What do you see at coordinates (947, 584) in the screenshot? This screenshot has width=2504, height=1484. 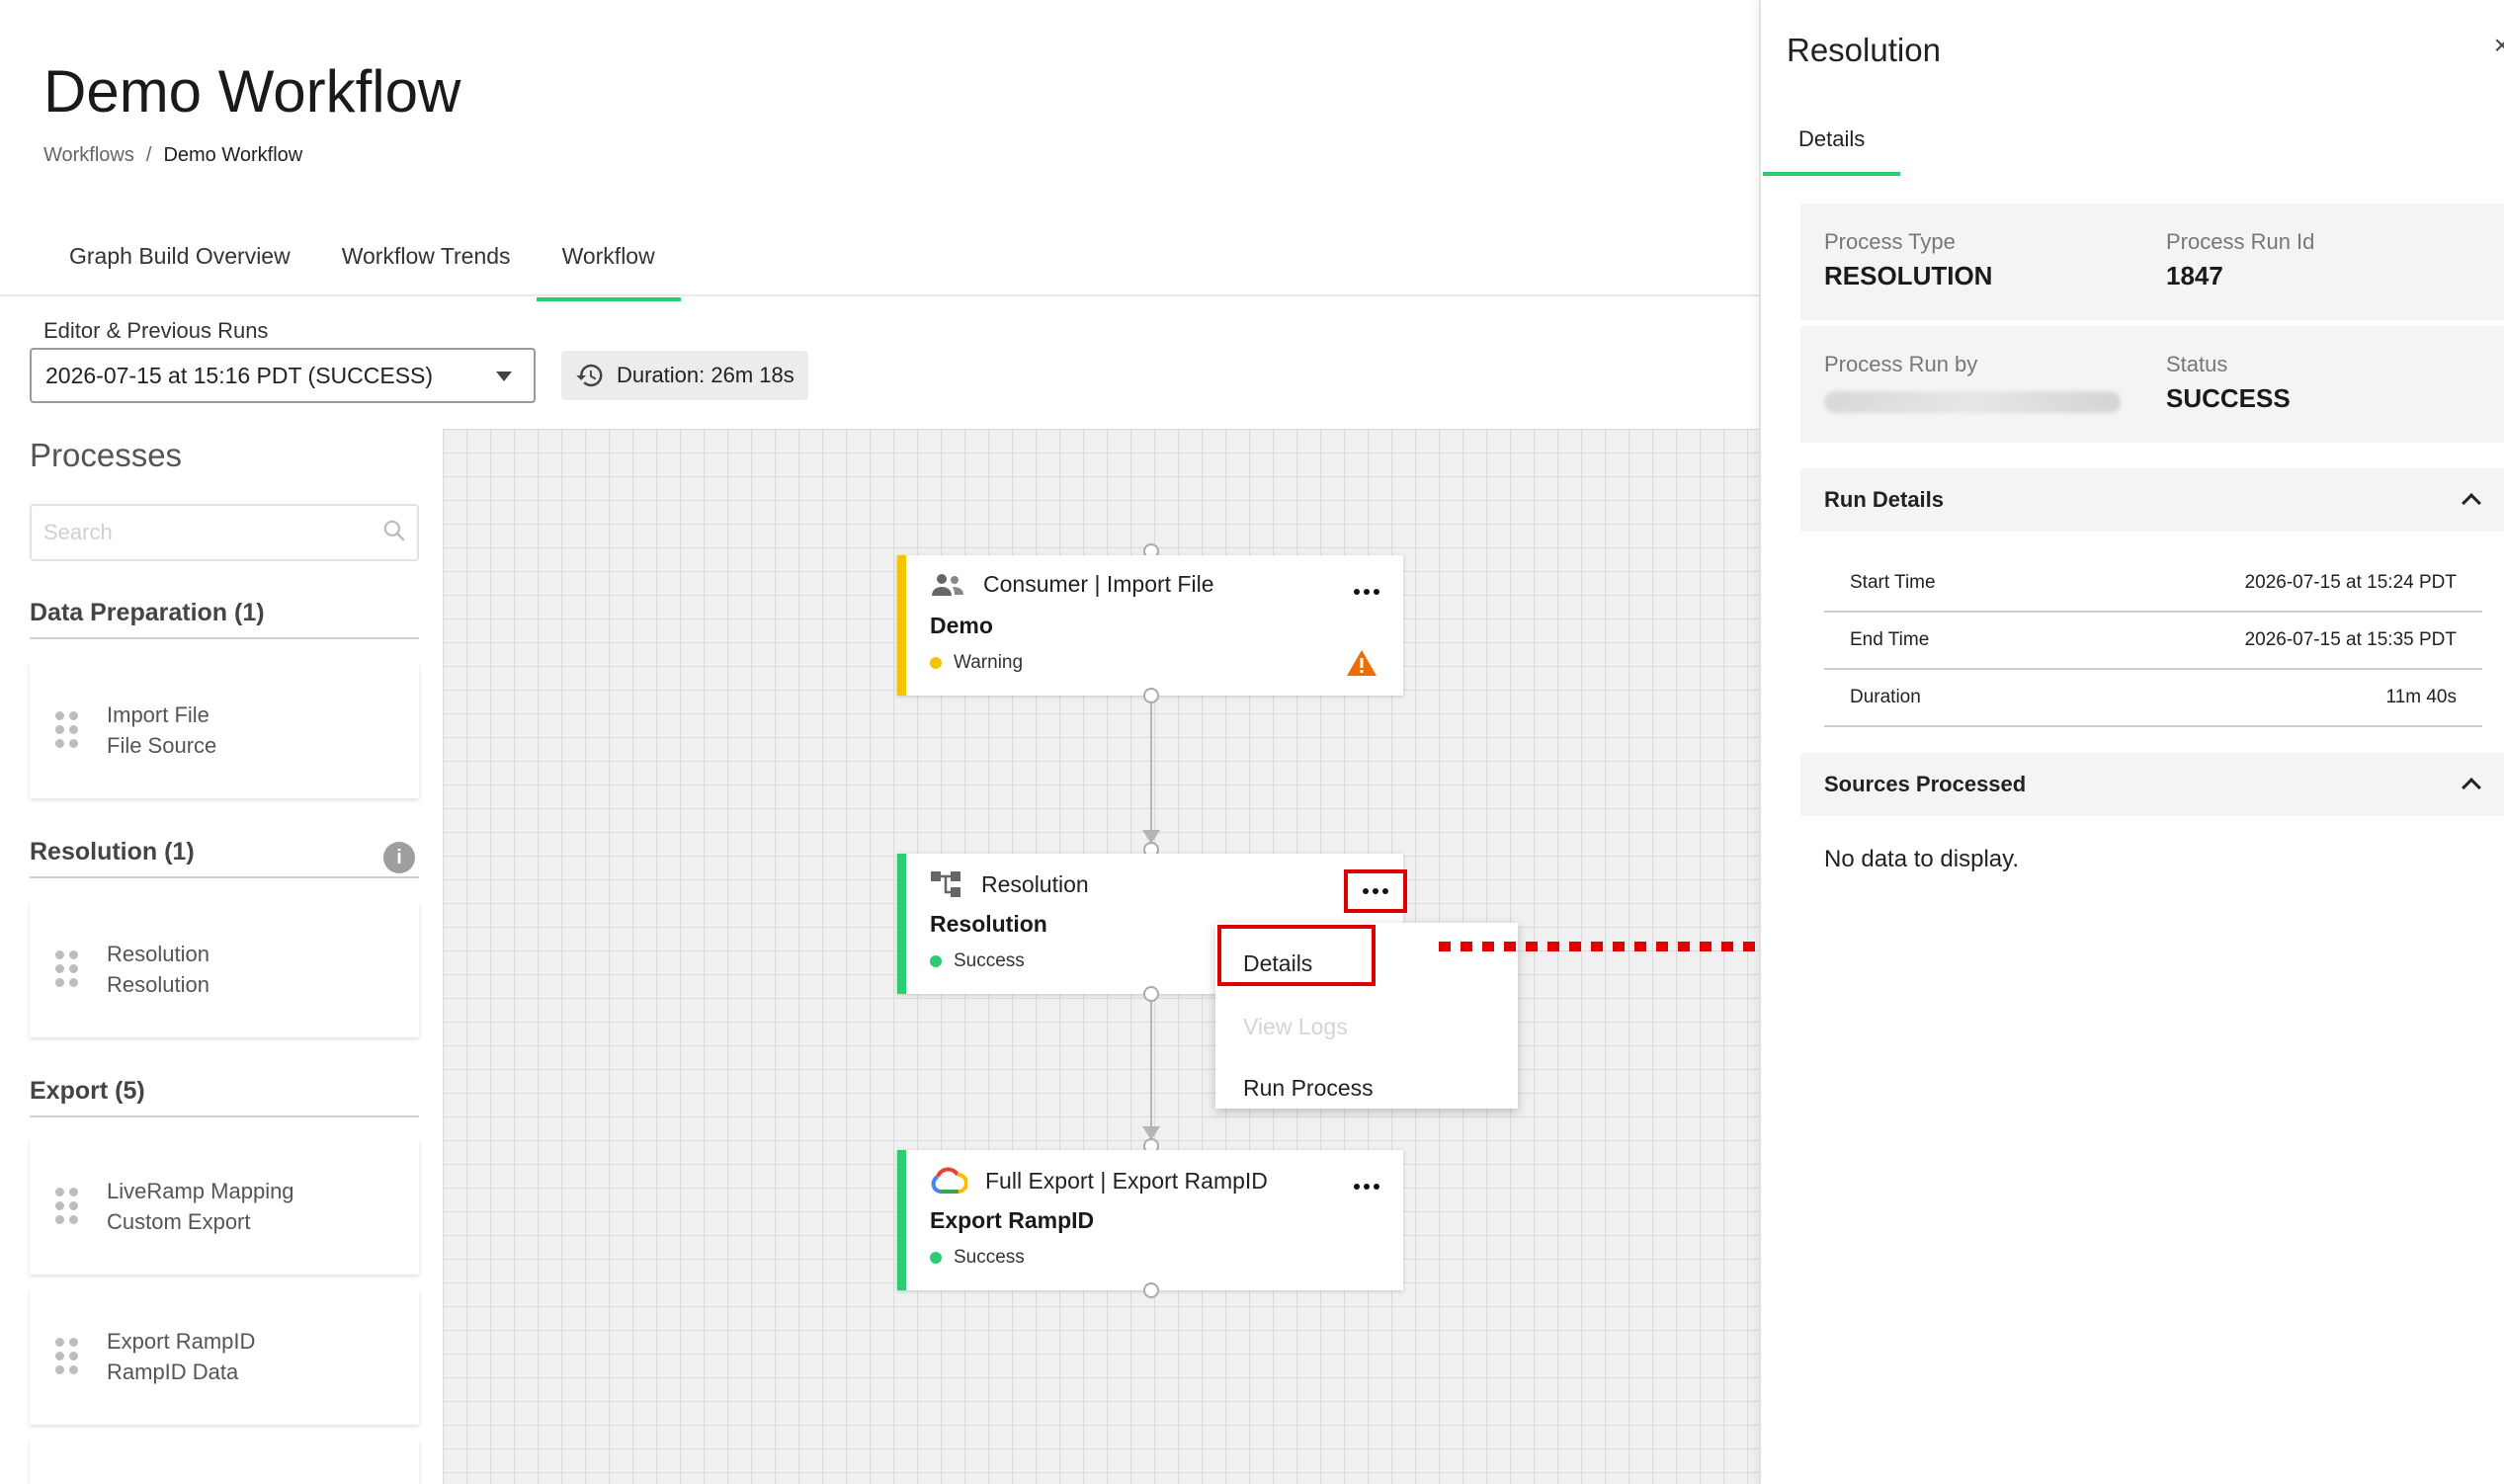 I see `users-icon` at bounding box center [947, 584].